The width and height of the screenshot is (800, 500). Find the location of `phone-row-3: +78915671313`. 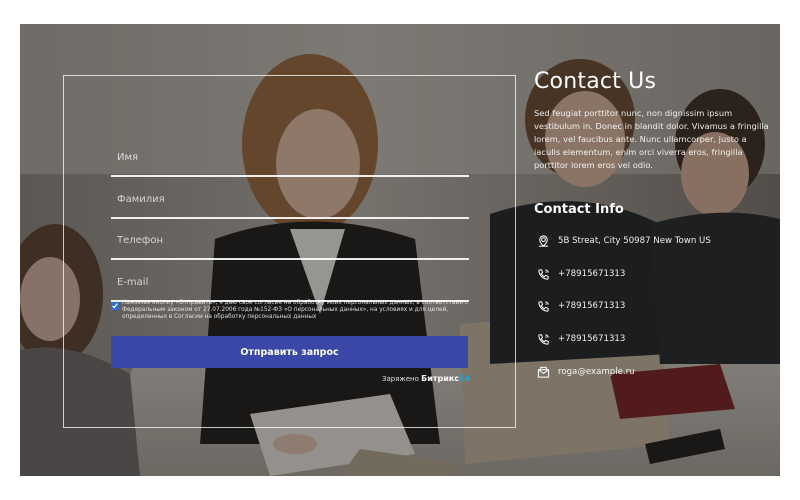

phone-row-3: +78915671313 is located at coordinates (654, 340).